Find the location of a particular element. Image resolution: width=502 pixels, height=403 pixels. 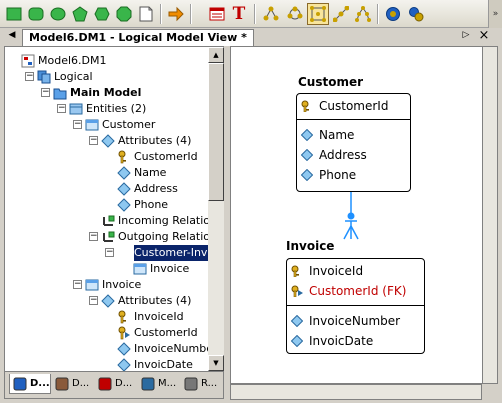

tab-scroll-right-button: ▷ is located at coordinates (466, 35).